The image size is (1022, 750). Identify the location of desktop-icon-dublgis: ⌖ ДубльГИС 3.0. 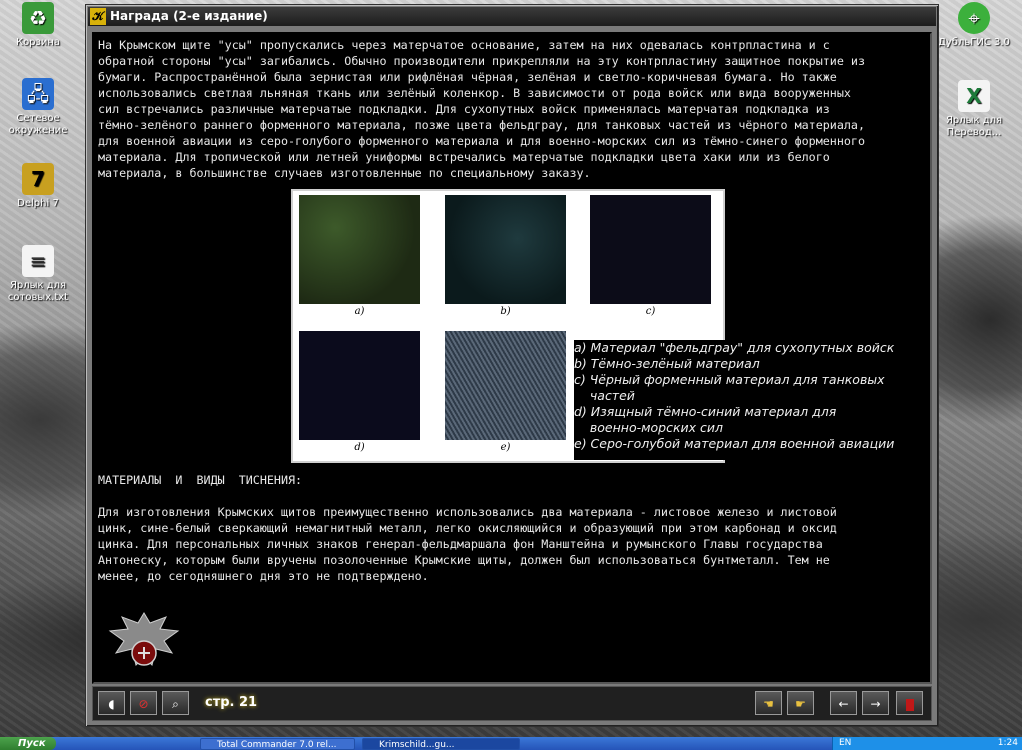
(974, 25).